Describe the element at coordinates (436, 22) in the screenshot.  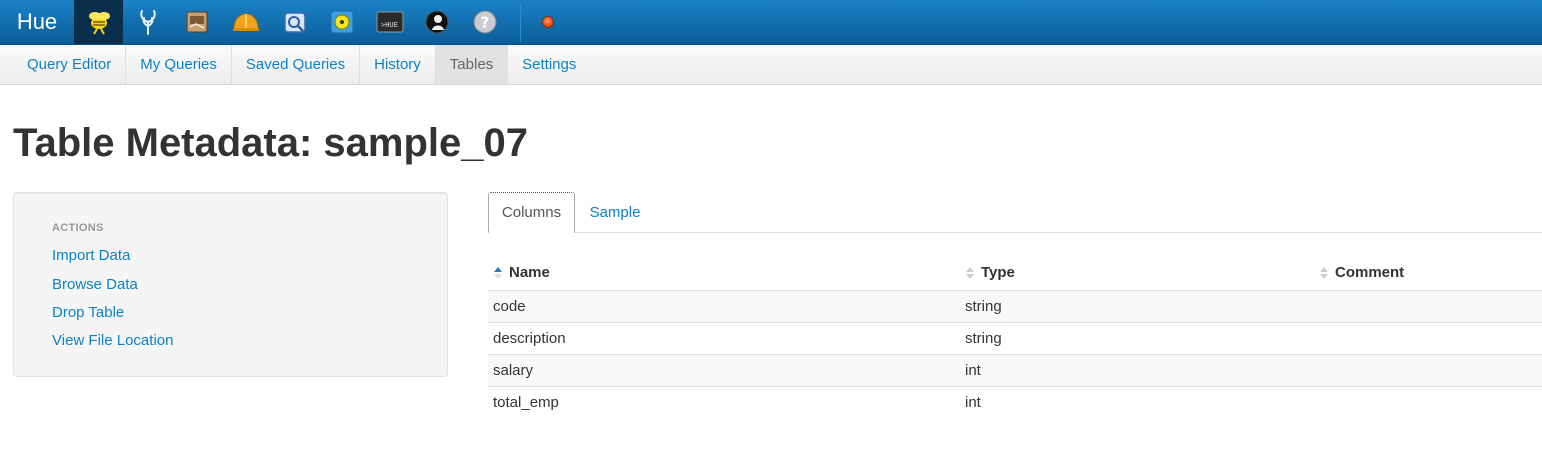
I see `user-admin-icon` at that location.